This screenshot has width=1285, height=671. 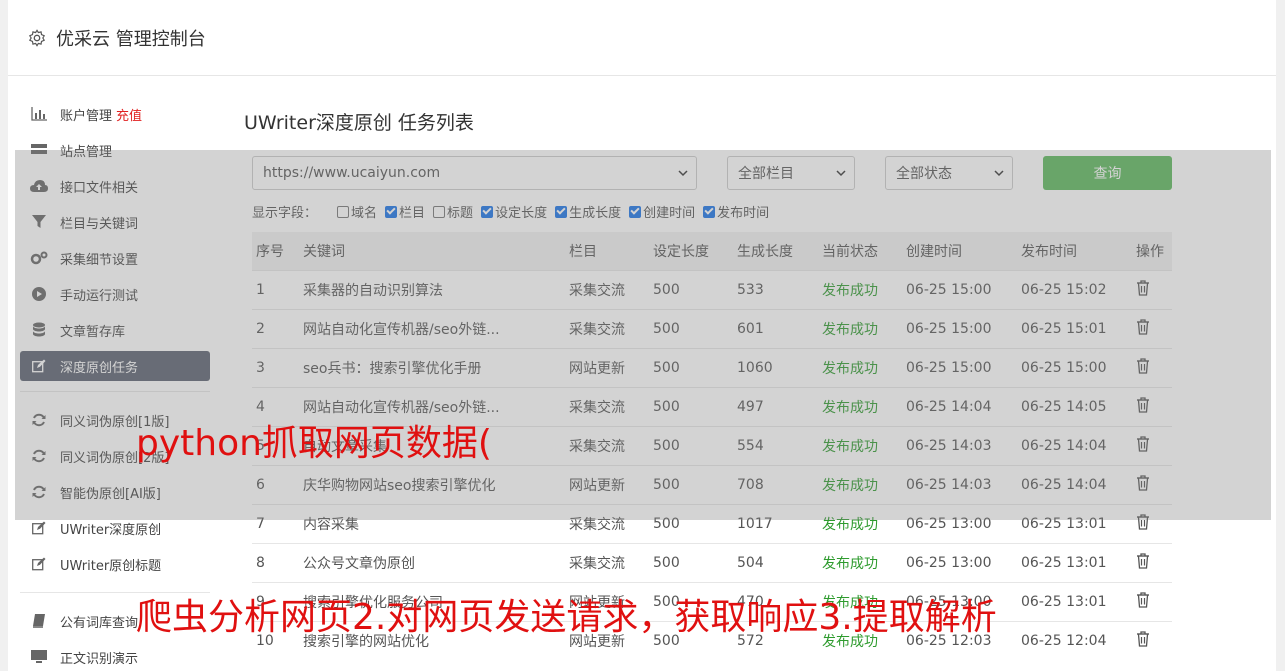 I want to click on column-header: 生成长度, so click(x=775, y=251).